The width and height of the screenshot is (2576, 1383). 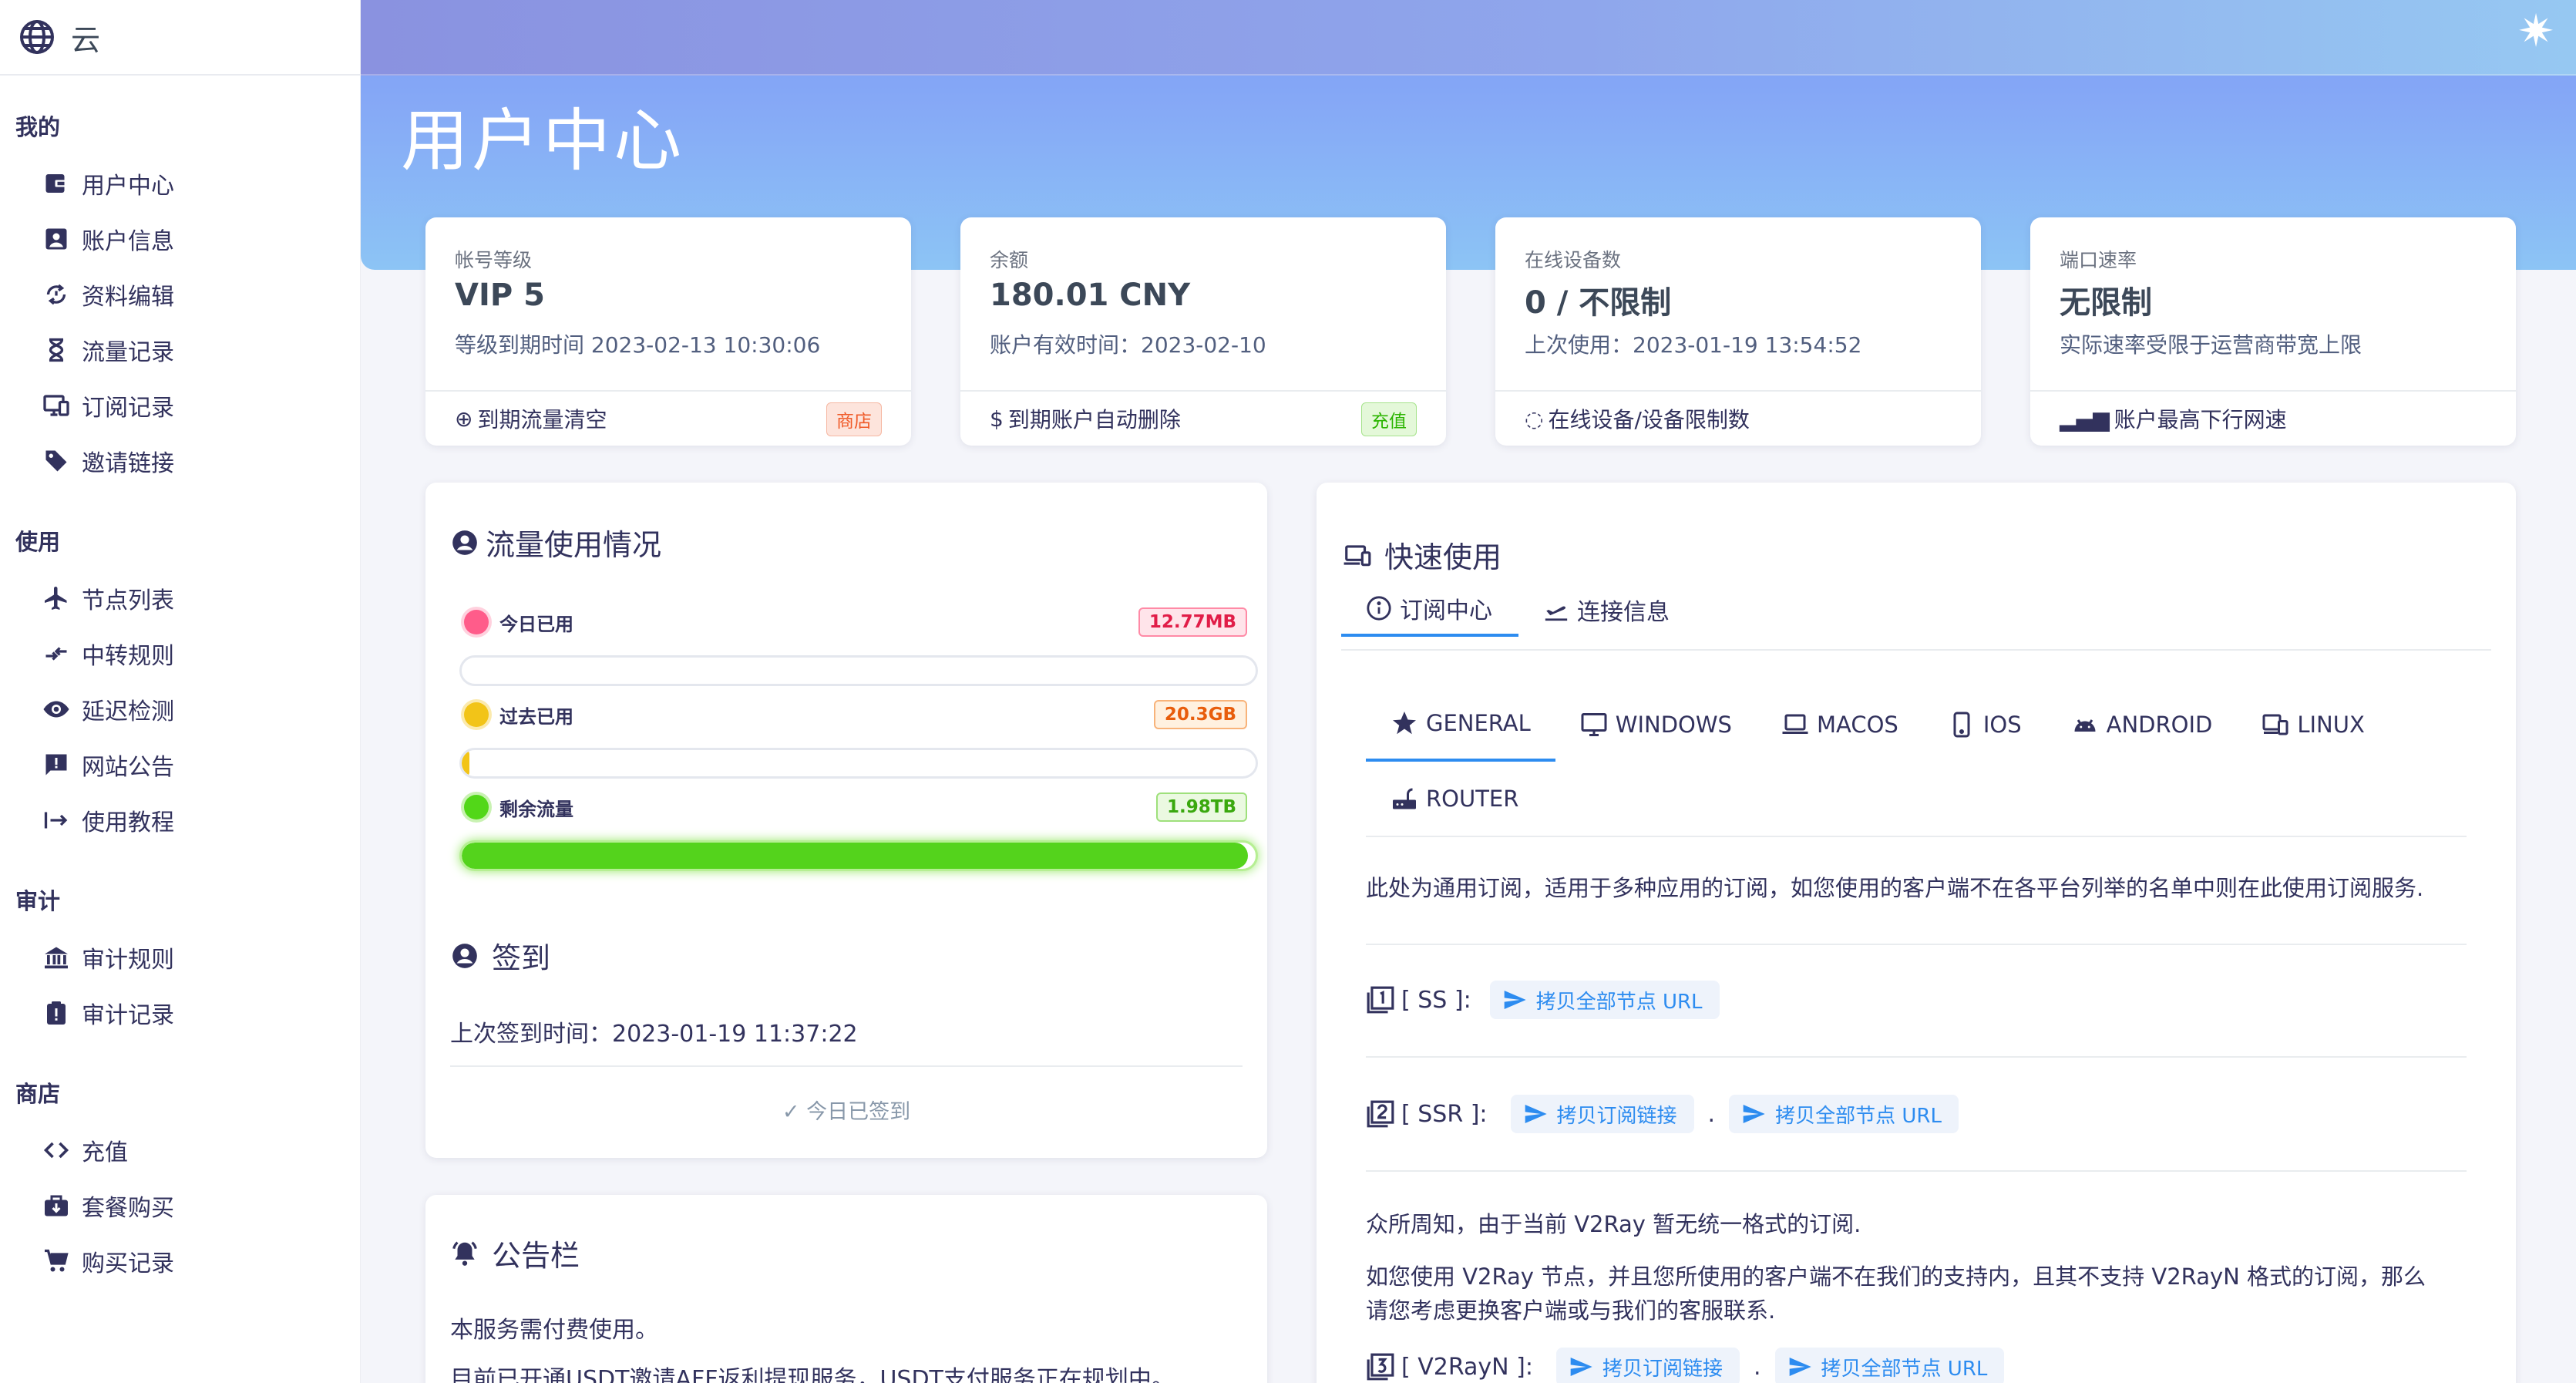 What do you see at coordinates (128, 767) in the screenshot?
I see `sidebar-item-label: 网站公告` at bounding box center [128, 767].